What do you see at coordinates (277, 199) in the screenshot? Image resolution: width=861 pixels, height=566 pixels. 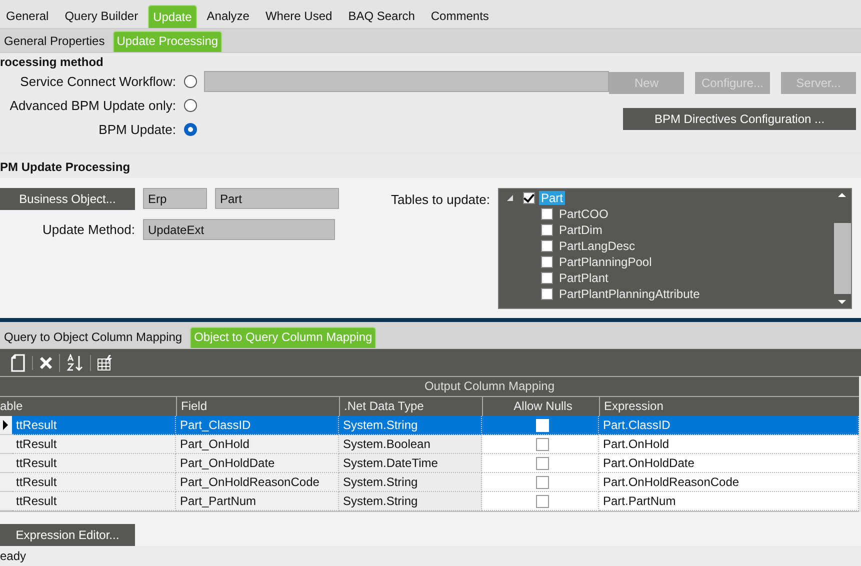 I see `text-field: Part` at bounding box center [277, 199].